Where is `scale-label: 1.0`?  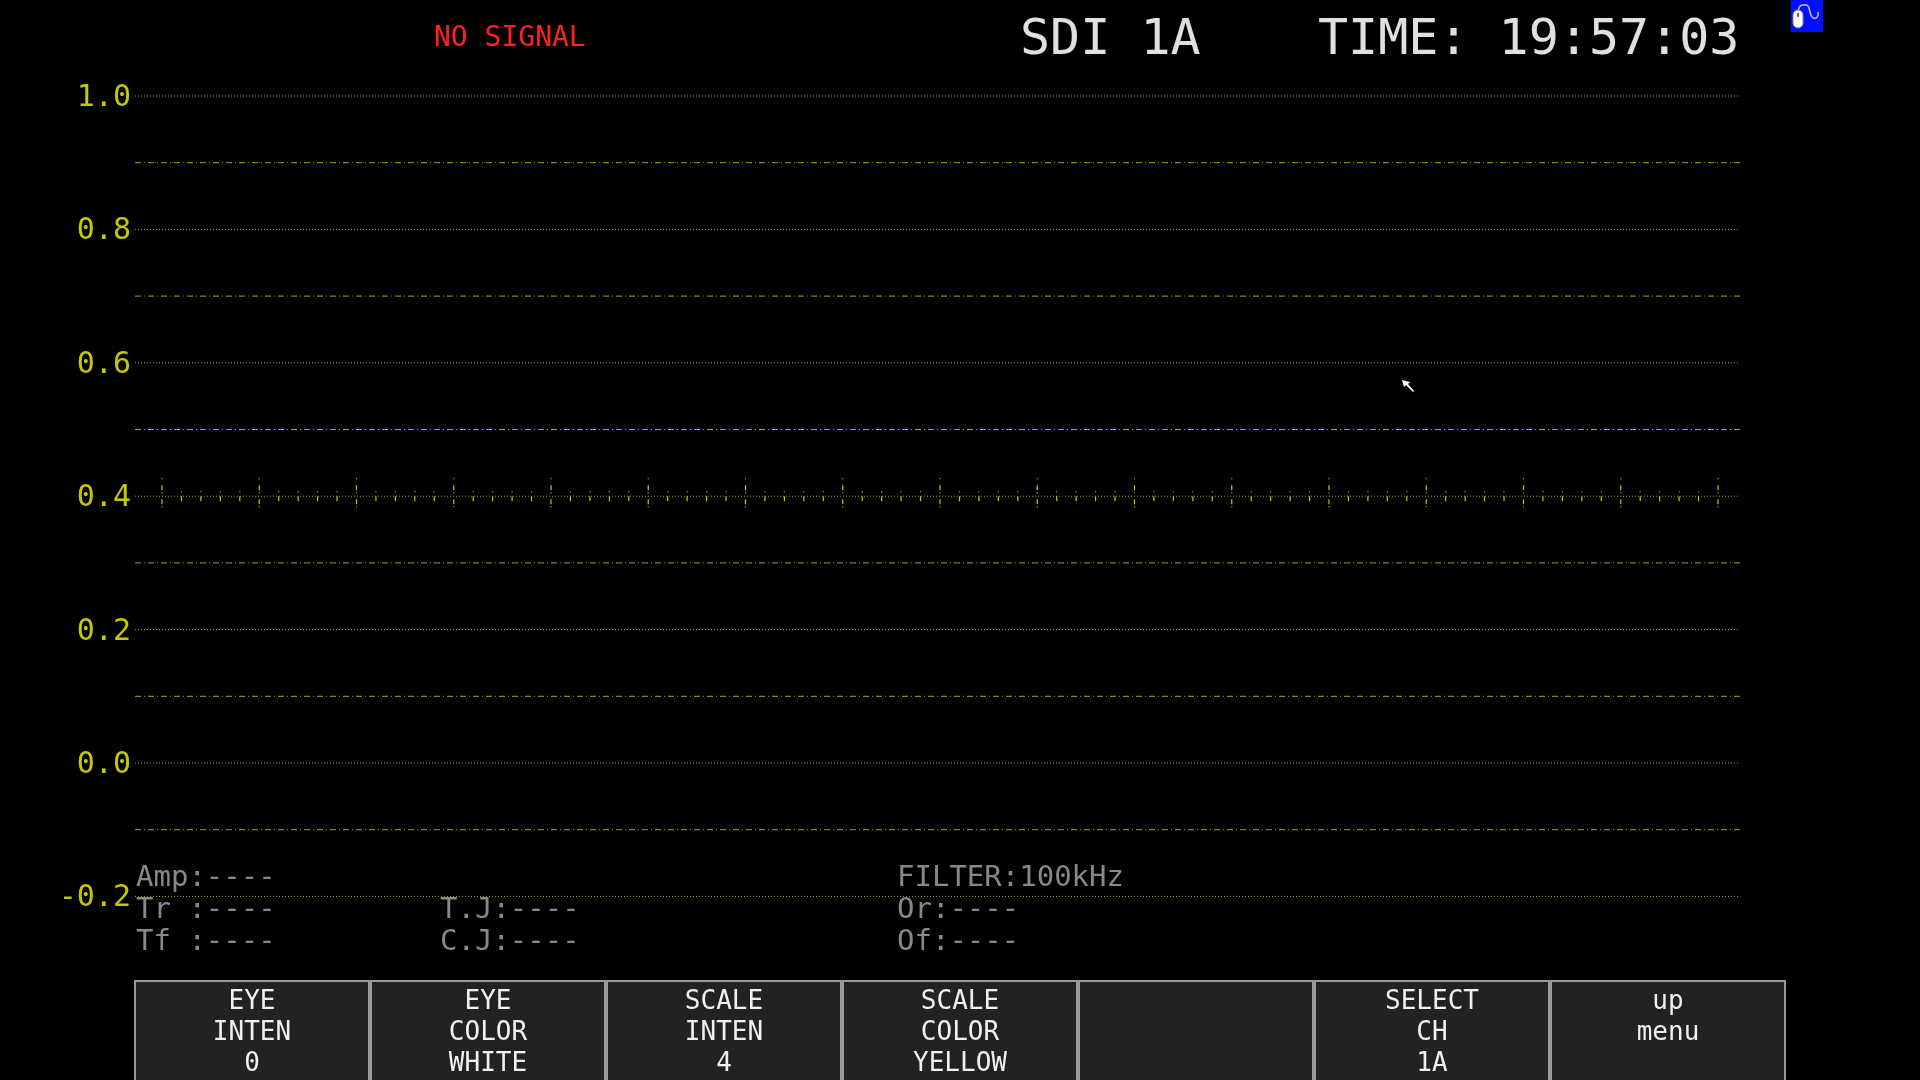
scale-label: 1.0 is located at coordinates (103, 96).